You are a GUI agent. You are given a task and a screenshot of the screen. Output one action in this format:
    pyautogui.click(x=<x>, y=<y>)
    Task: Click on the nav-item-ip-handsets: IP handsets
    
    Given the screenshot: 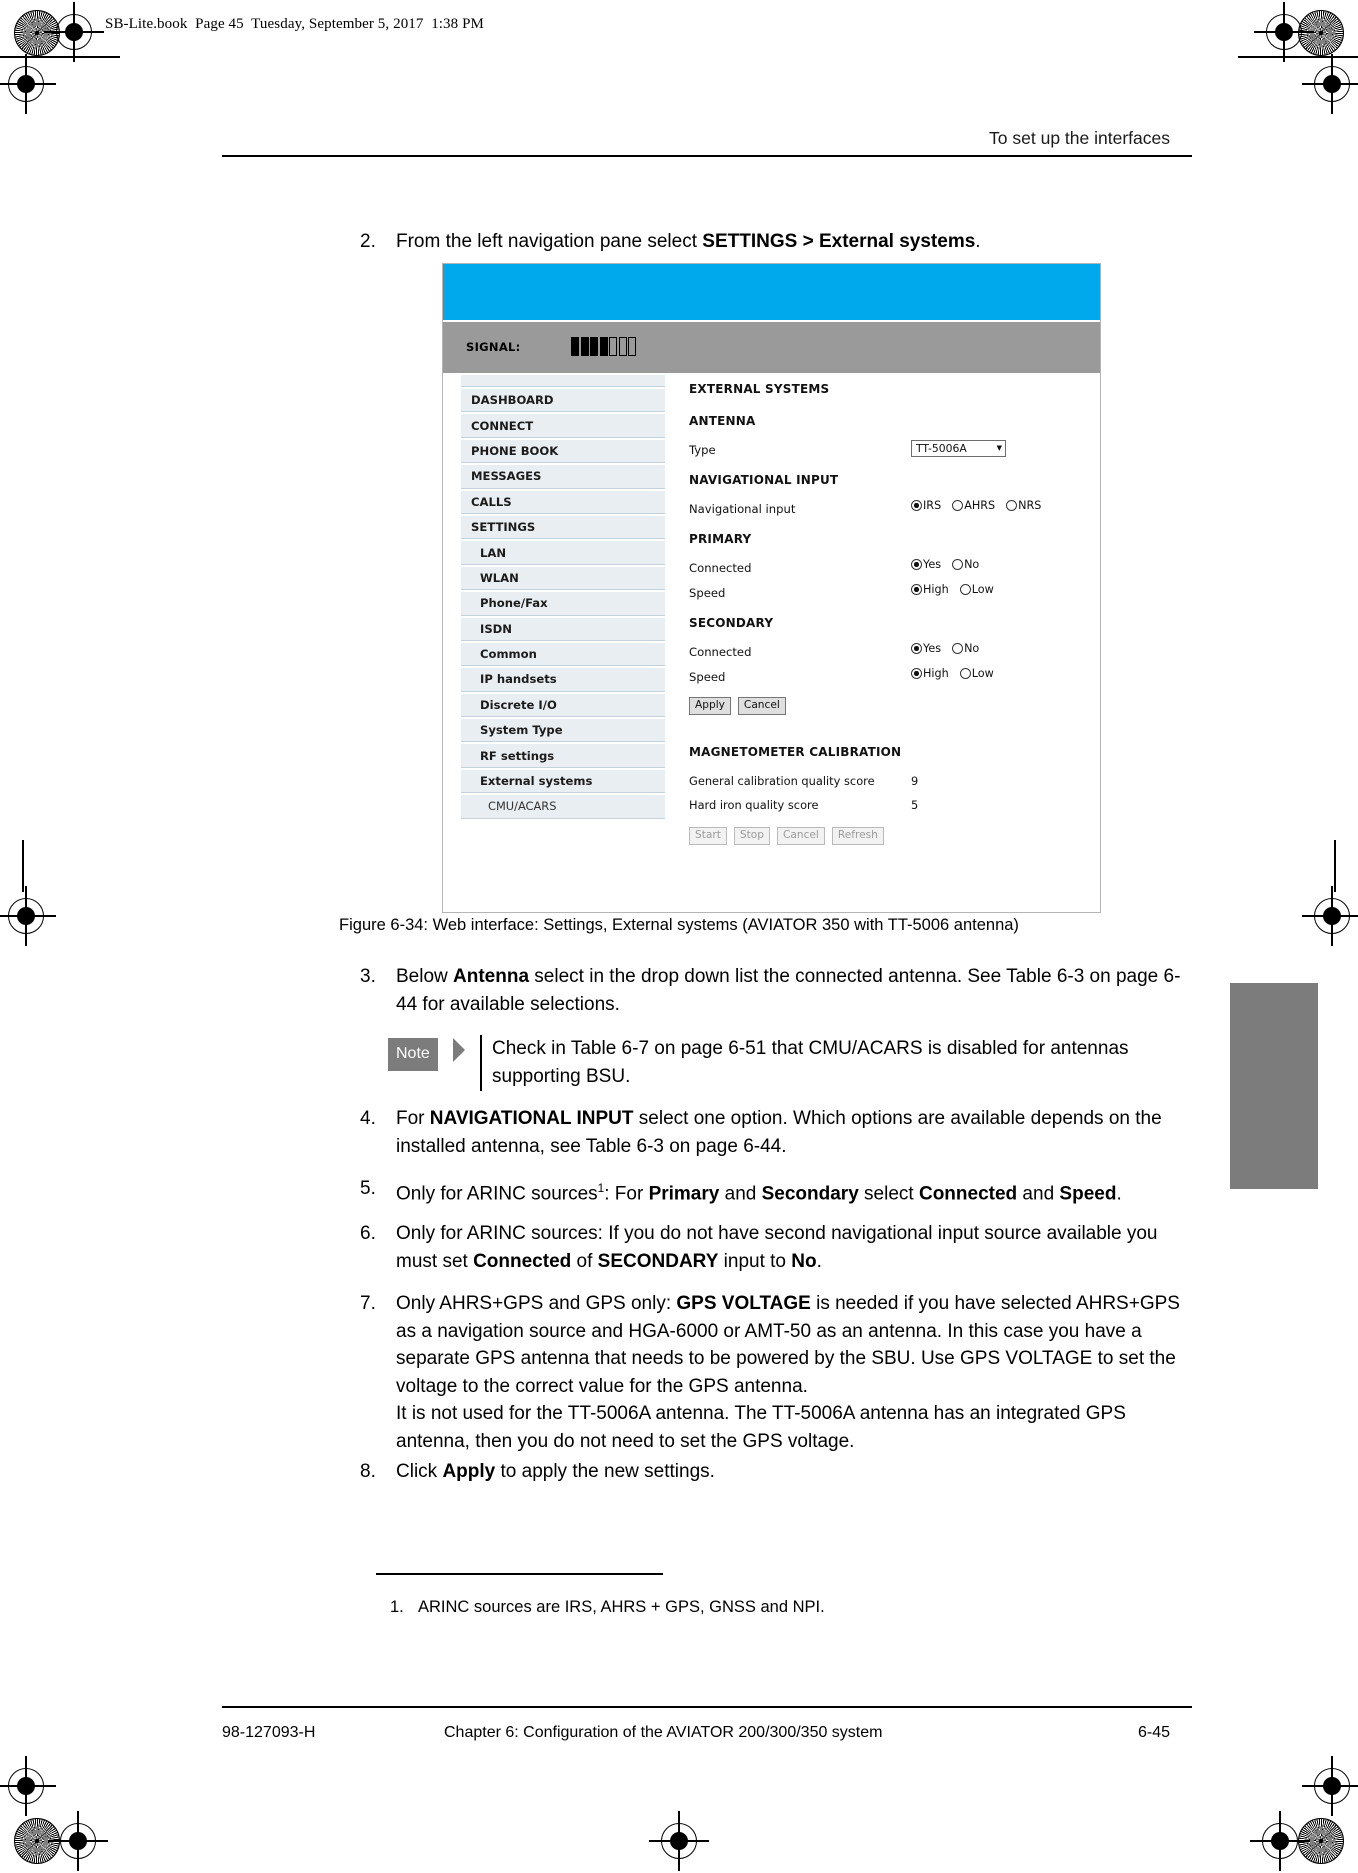 What is the action you would take?
    pyautogui.click(x=563, y=679)
    